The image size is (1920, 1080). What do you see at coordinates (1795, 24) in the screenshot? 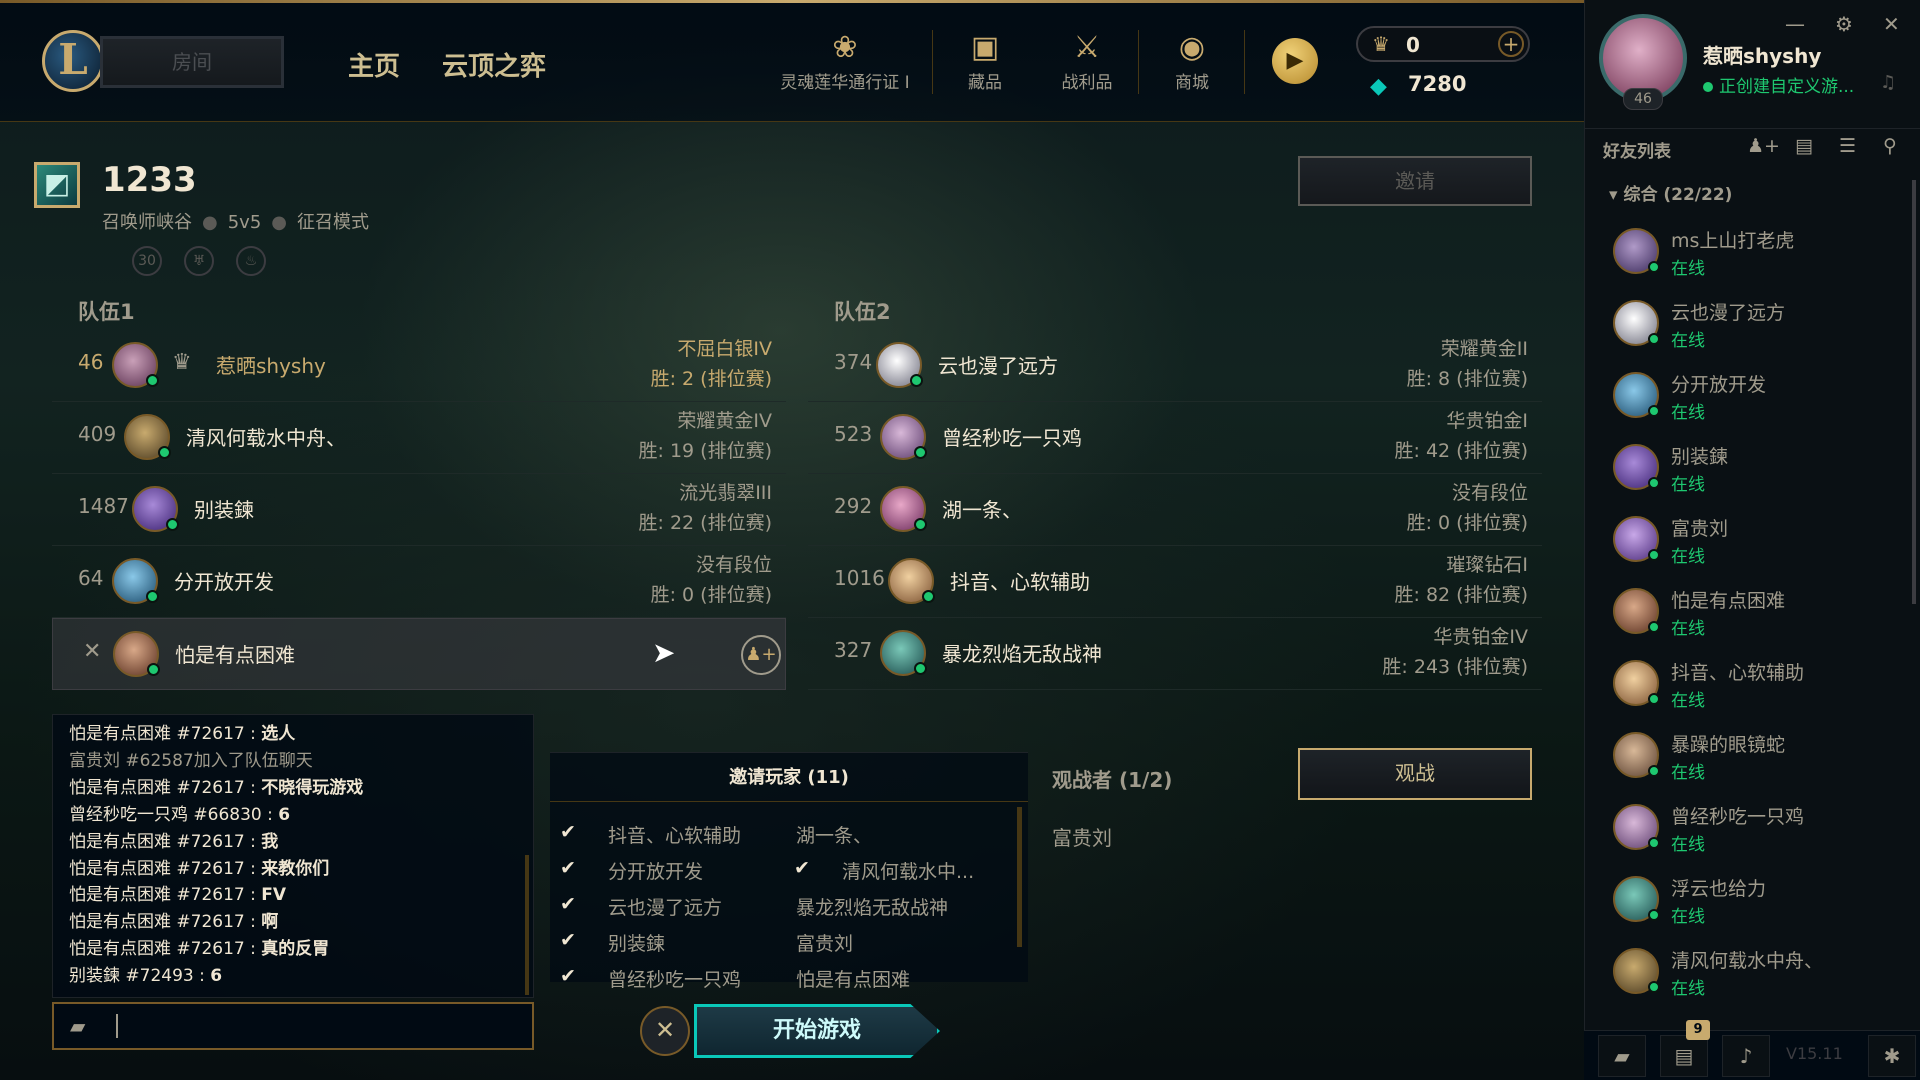
I see `minimize-icon: —` at bounding box center [1795, 24].